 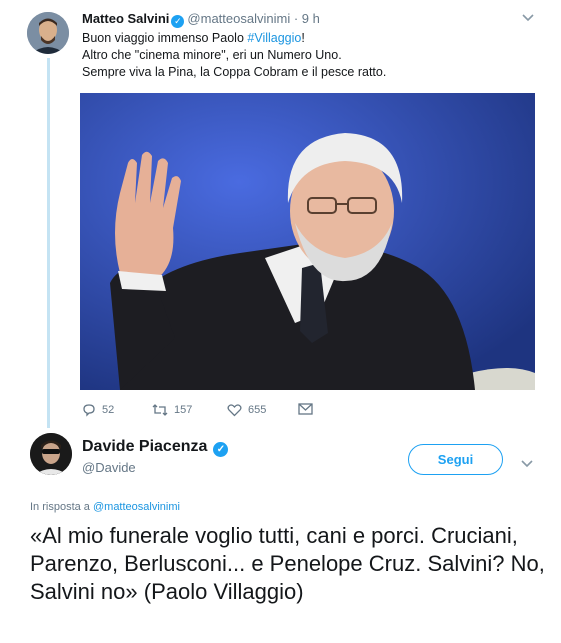 What do you see at coordinates (98, 410) in the screenshot?
I see `reply-action: 52` at bounding box center [98, 410].